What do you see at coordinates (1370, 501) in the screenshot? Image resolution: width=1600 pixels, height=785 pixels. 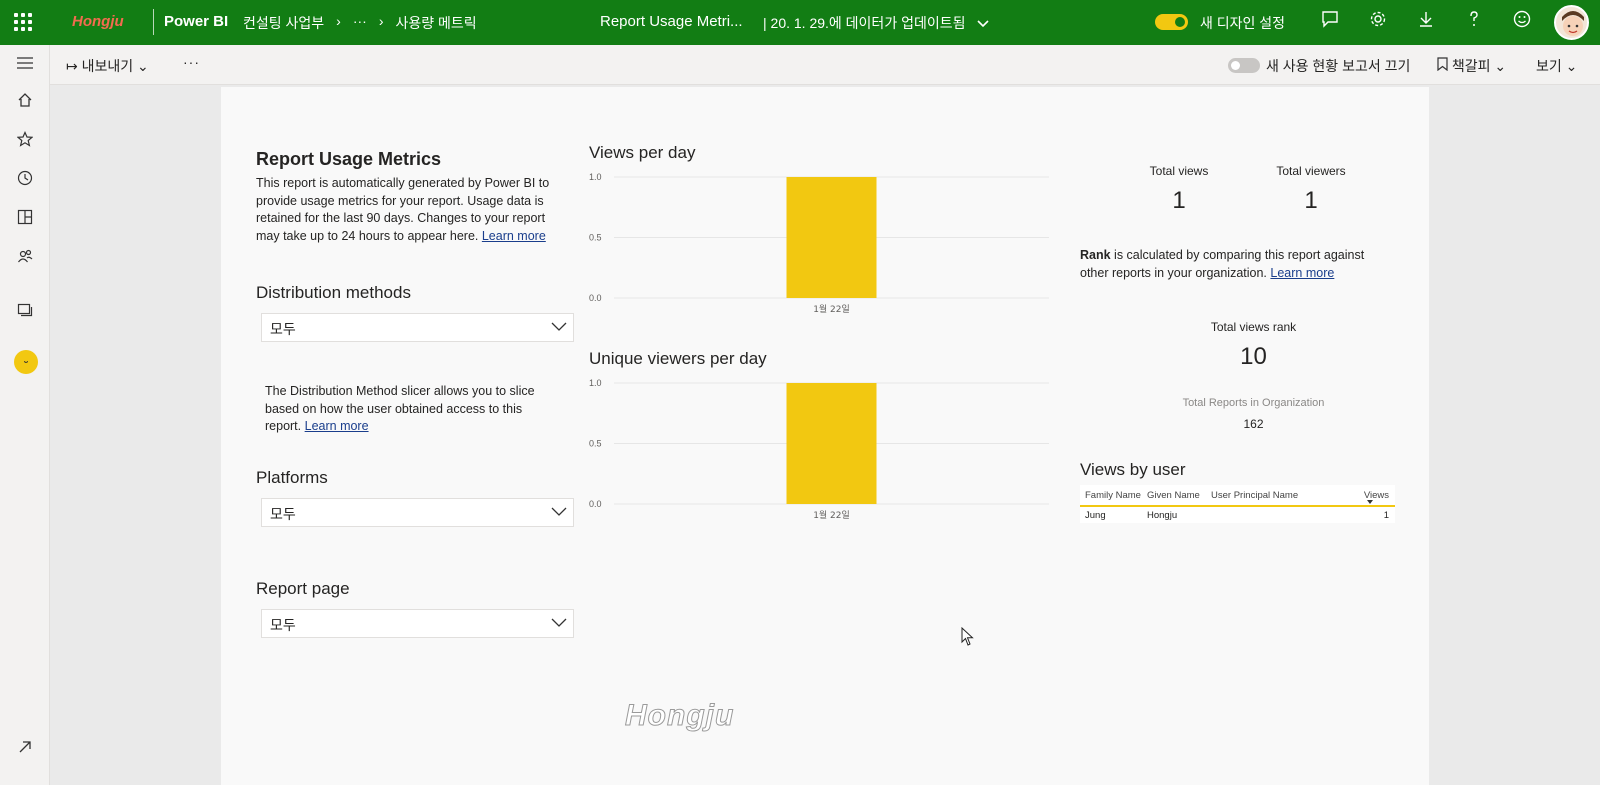 I see `sort-descending-icon` at bounding box center [1370, 501].